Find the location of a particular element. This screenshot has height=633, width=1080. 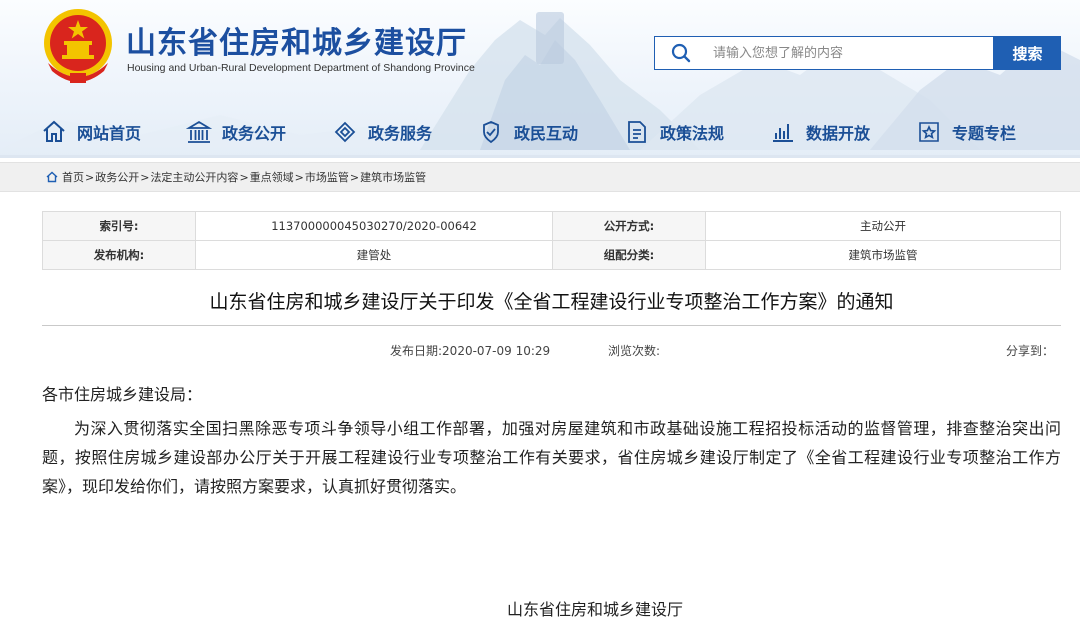

share-label: 分享到： is located at coordinates (1030, 350).